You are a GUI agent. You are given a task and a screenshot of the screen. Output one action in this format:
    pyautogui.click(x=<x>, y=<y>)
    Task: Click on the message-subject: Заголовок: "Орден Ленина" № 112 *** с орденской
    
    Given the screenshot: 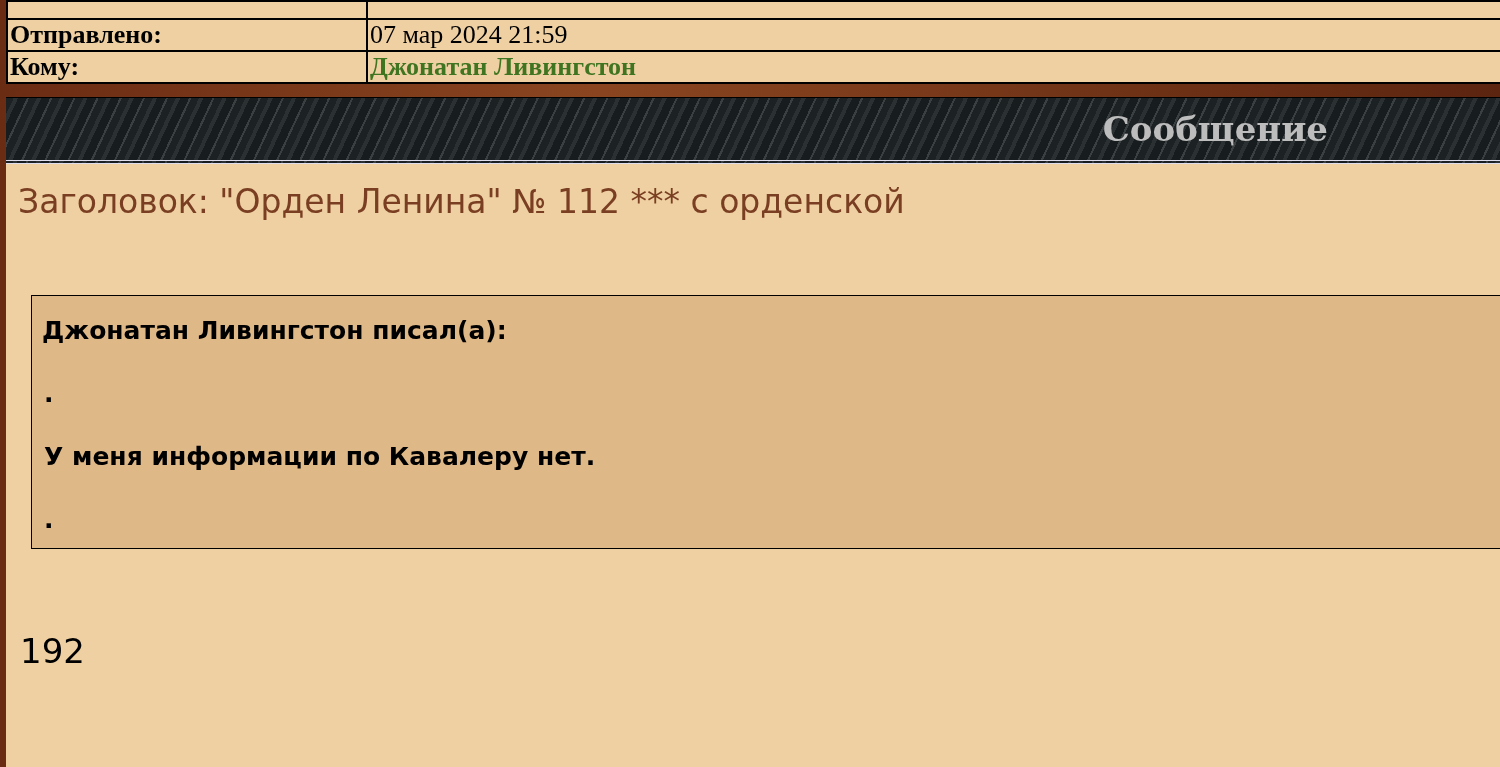 What is the action you would take?
    pyautogui.click(x=462, y=201)
    